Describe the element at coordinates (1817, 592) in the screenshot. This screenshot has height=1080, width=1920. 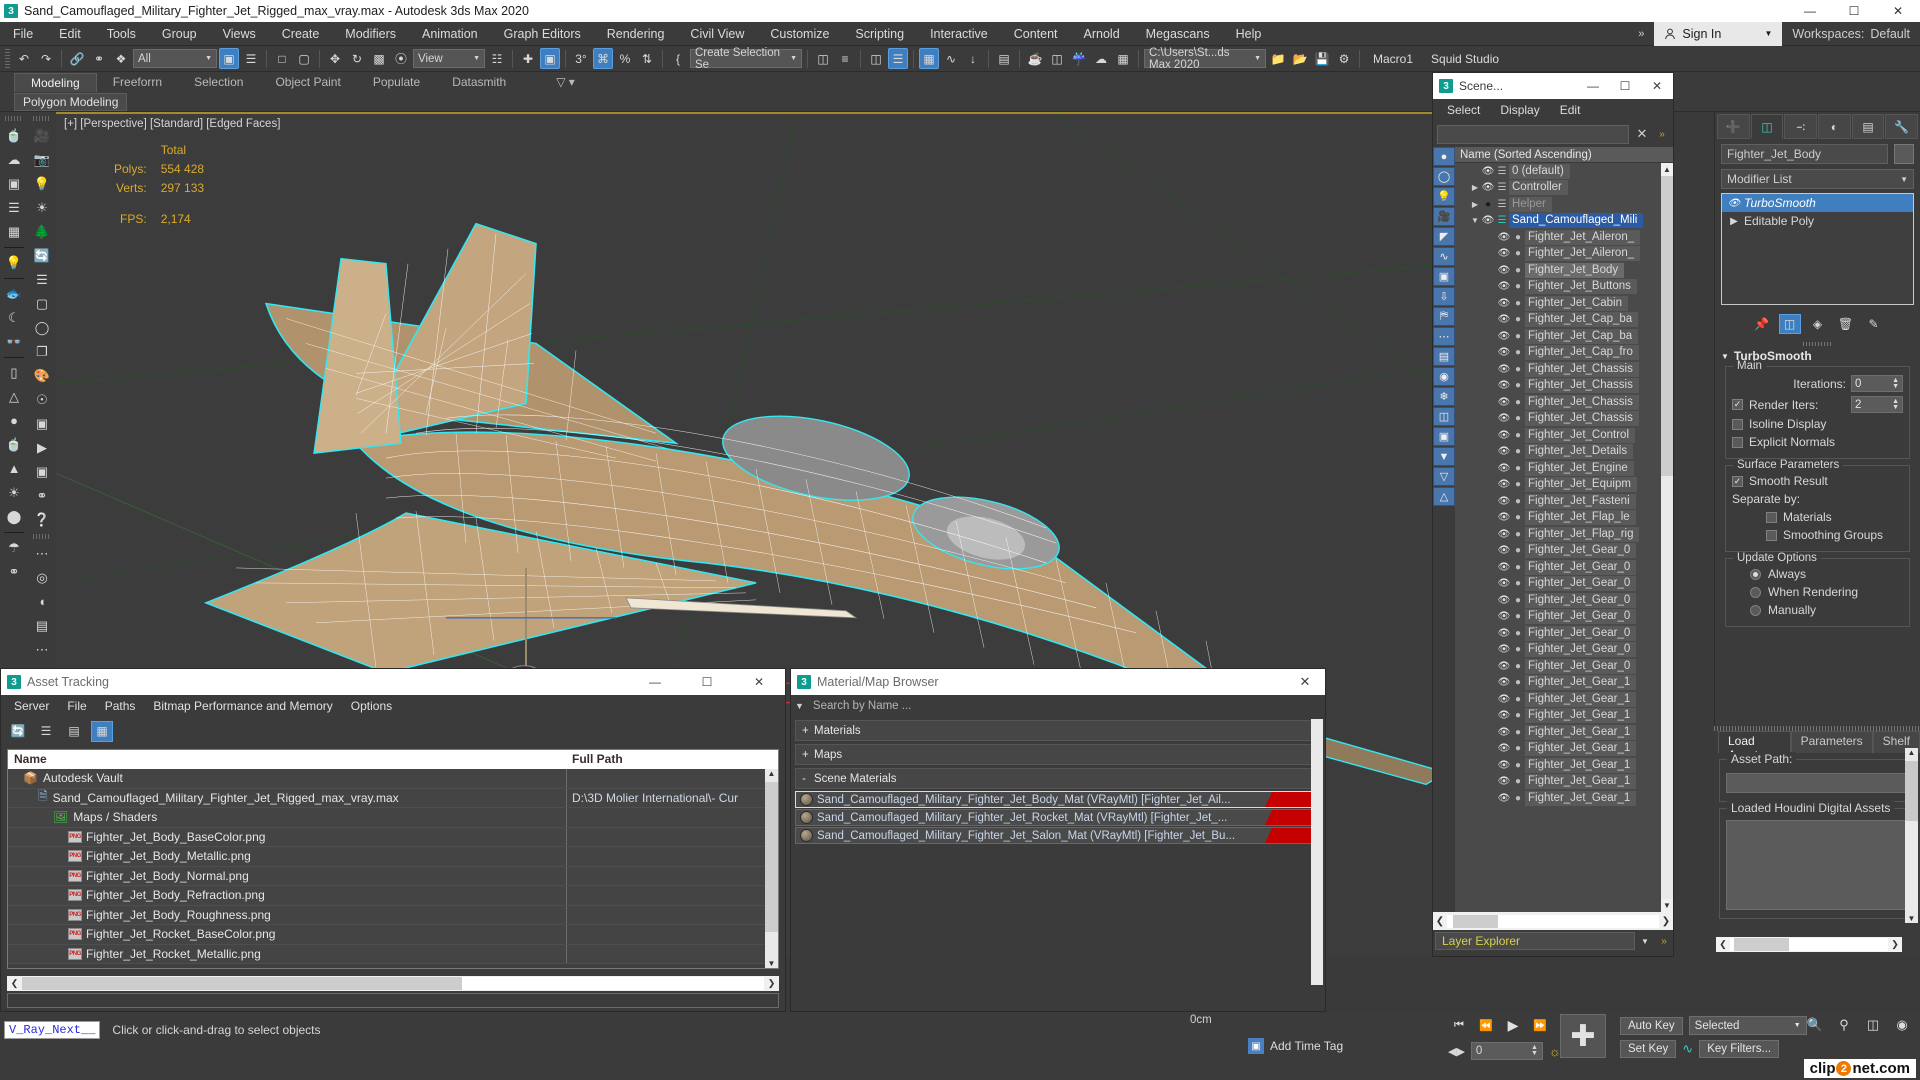
I see `update-option-when-rendering: When Rendering` at that location.